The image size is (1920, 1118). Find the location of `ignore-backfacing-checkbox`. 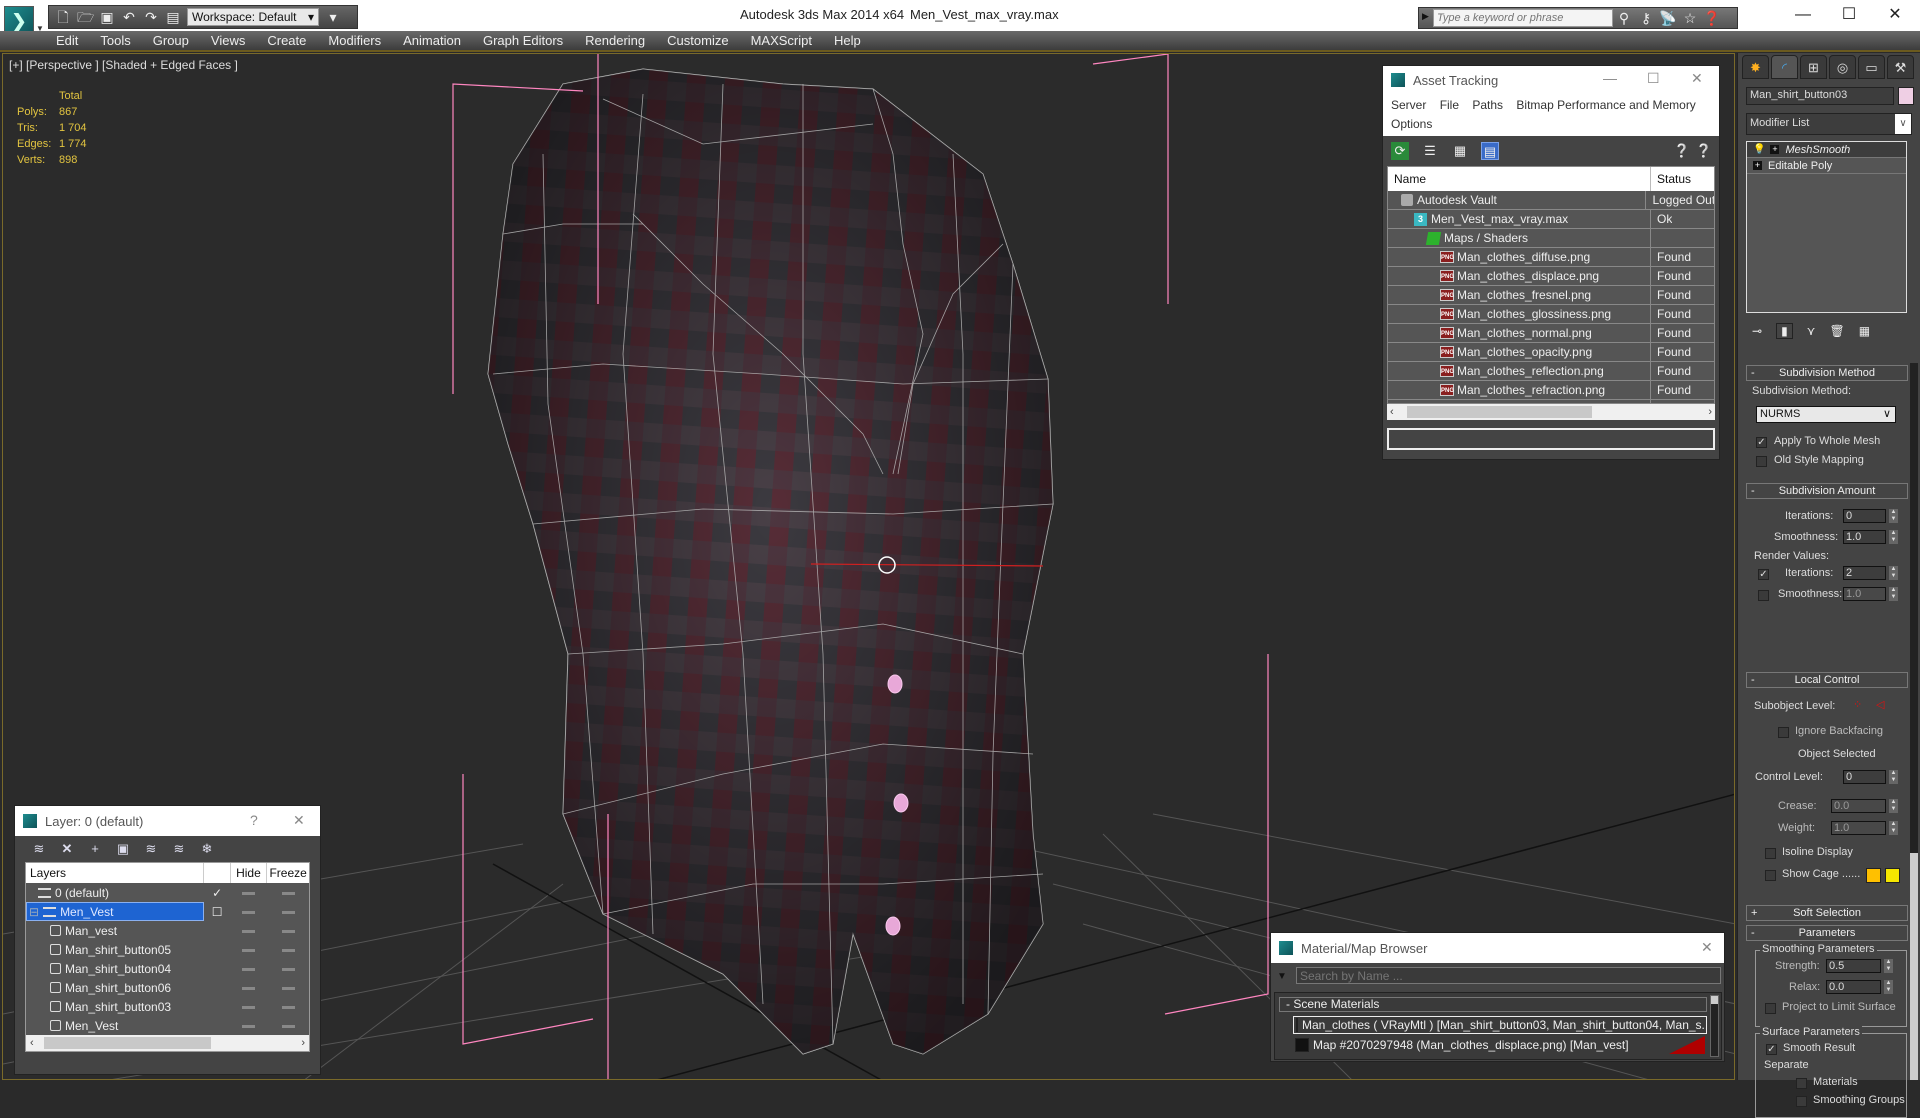

ignore-backfacing-checkbox is located at coordinates (1783, 732).